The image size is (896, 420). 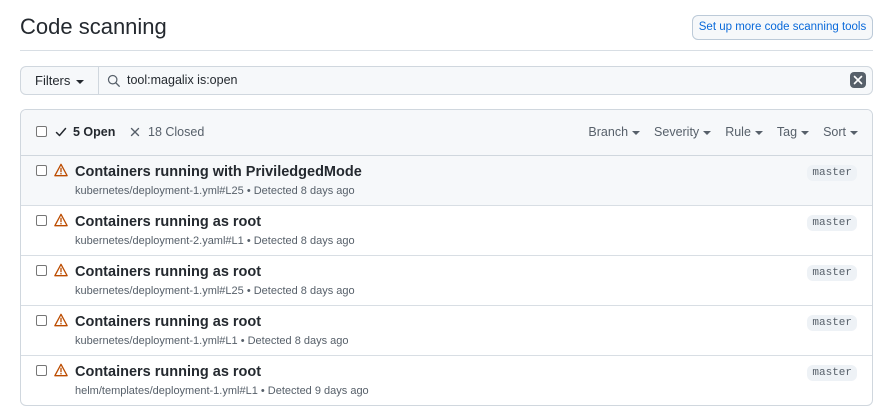 I want to click on alert-title: Containers running with PriviledgedMode, so click(x=218, y=172).